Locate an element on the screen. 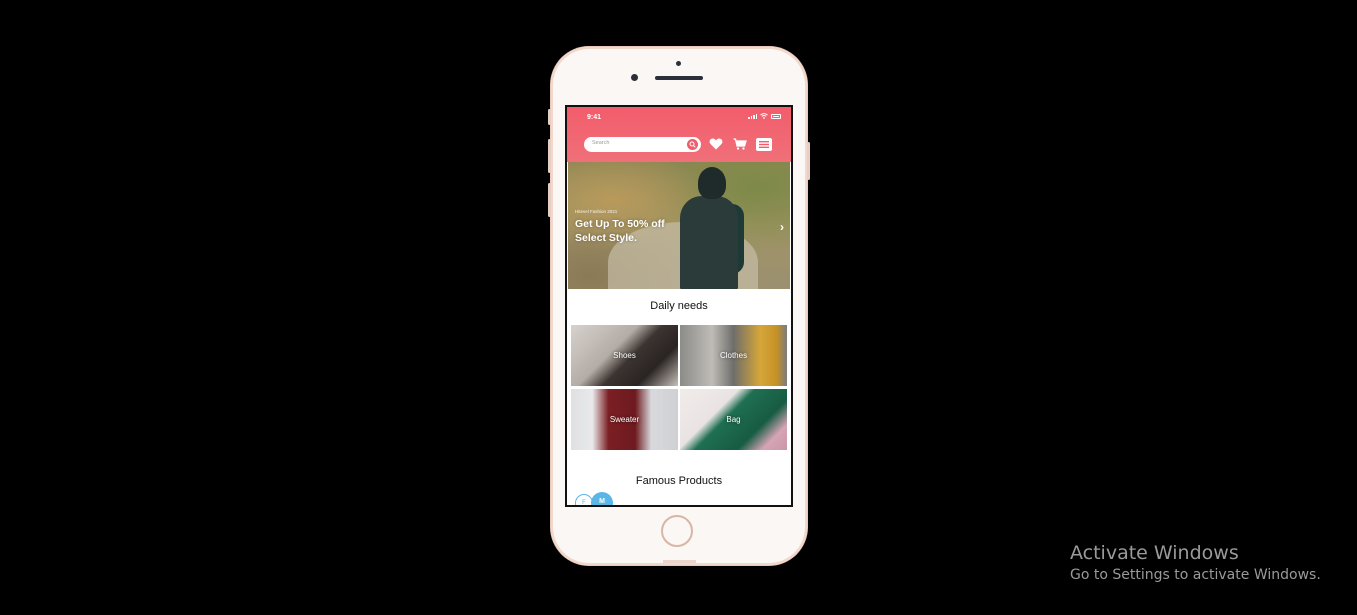 Image resolution: width=1357 pixels, height=615 pixels. home-button is located at coordinates (677, 531).